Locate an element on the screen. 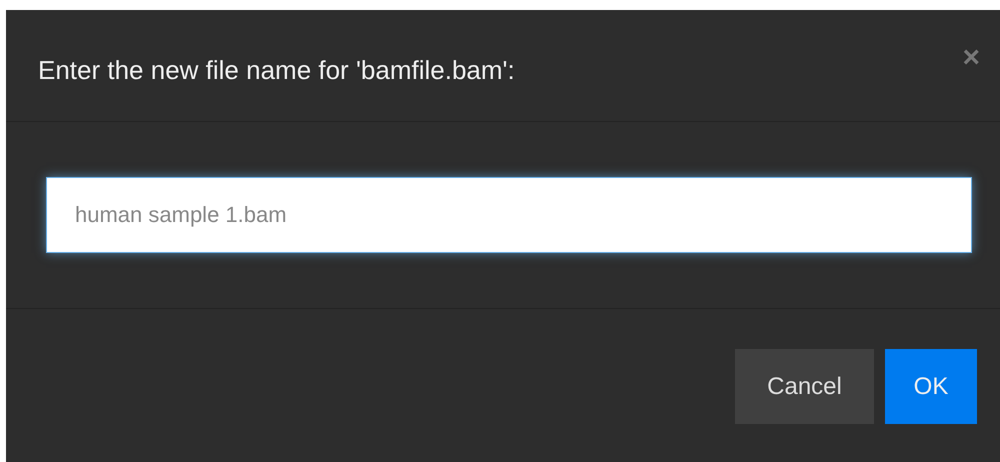  dialog-title: Enter the new file name for 'bamfile.bam': is located at coordinates (276, 70).